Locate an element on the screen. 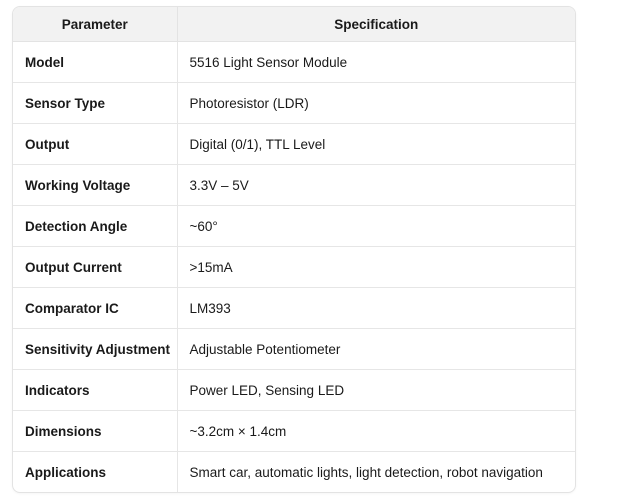 This screenshot has height=503, width=619. spec-cell: LM393 is located at coordinates (375, 308).